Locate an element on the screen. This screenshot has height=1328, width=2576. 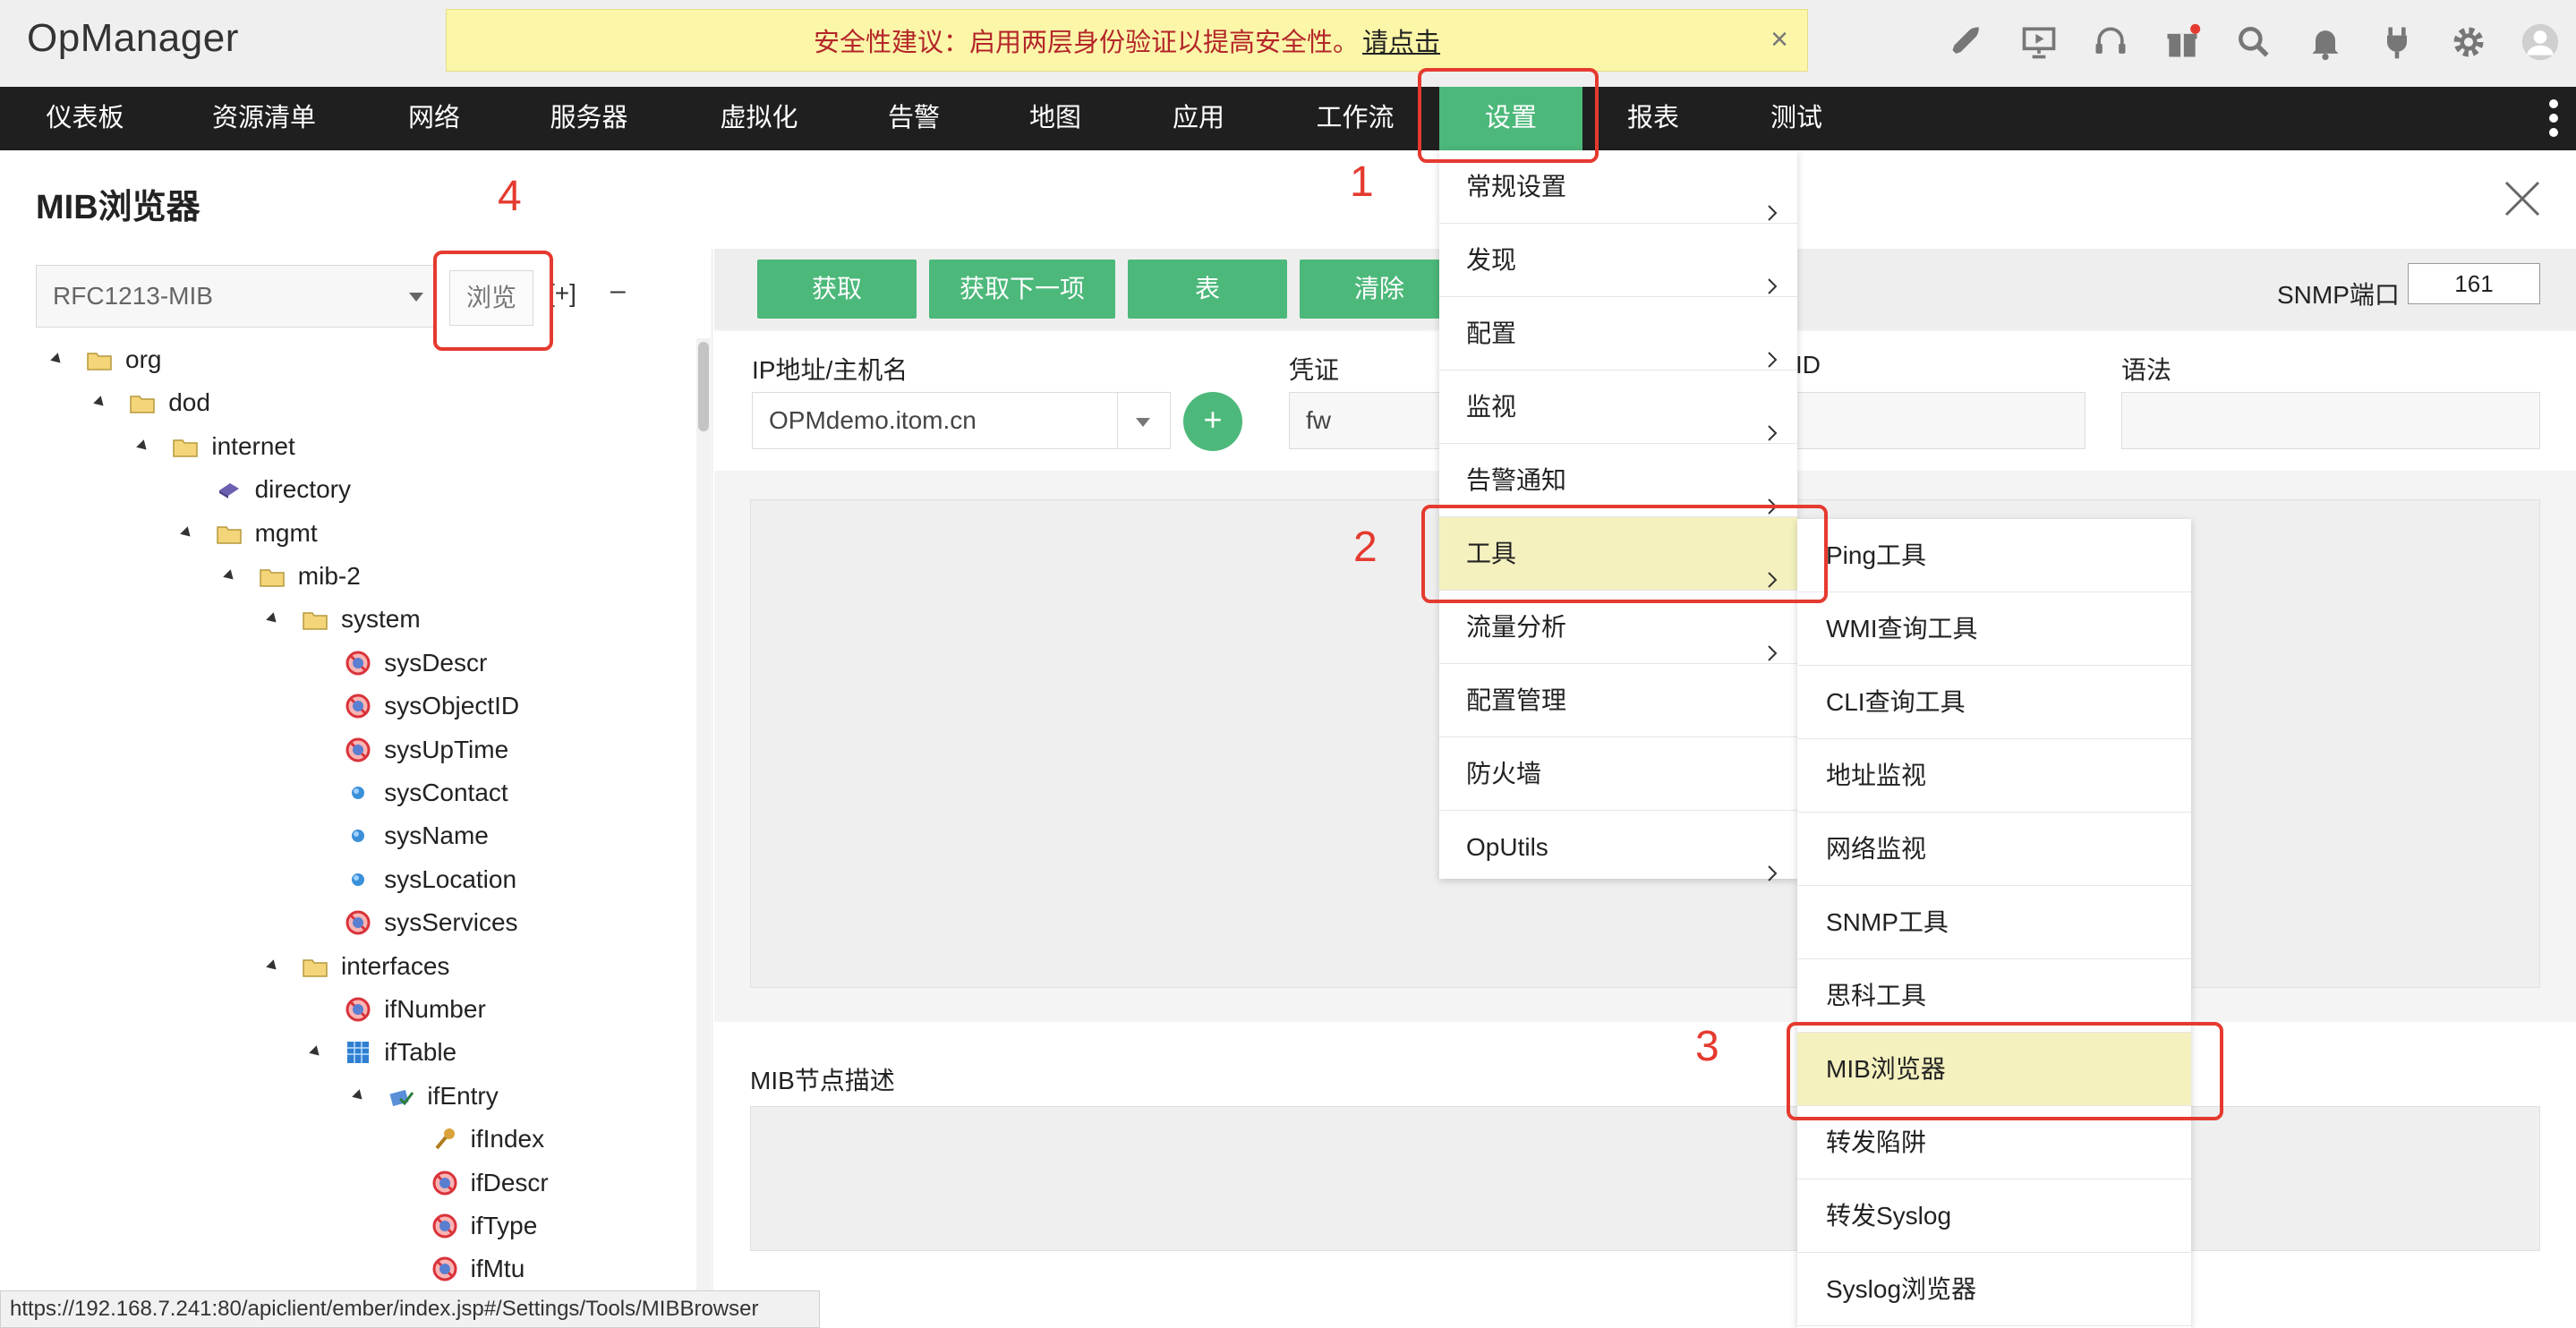
settings-menu-item: 配置管理 is located at coordinates (1618, 700).